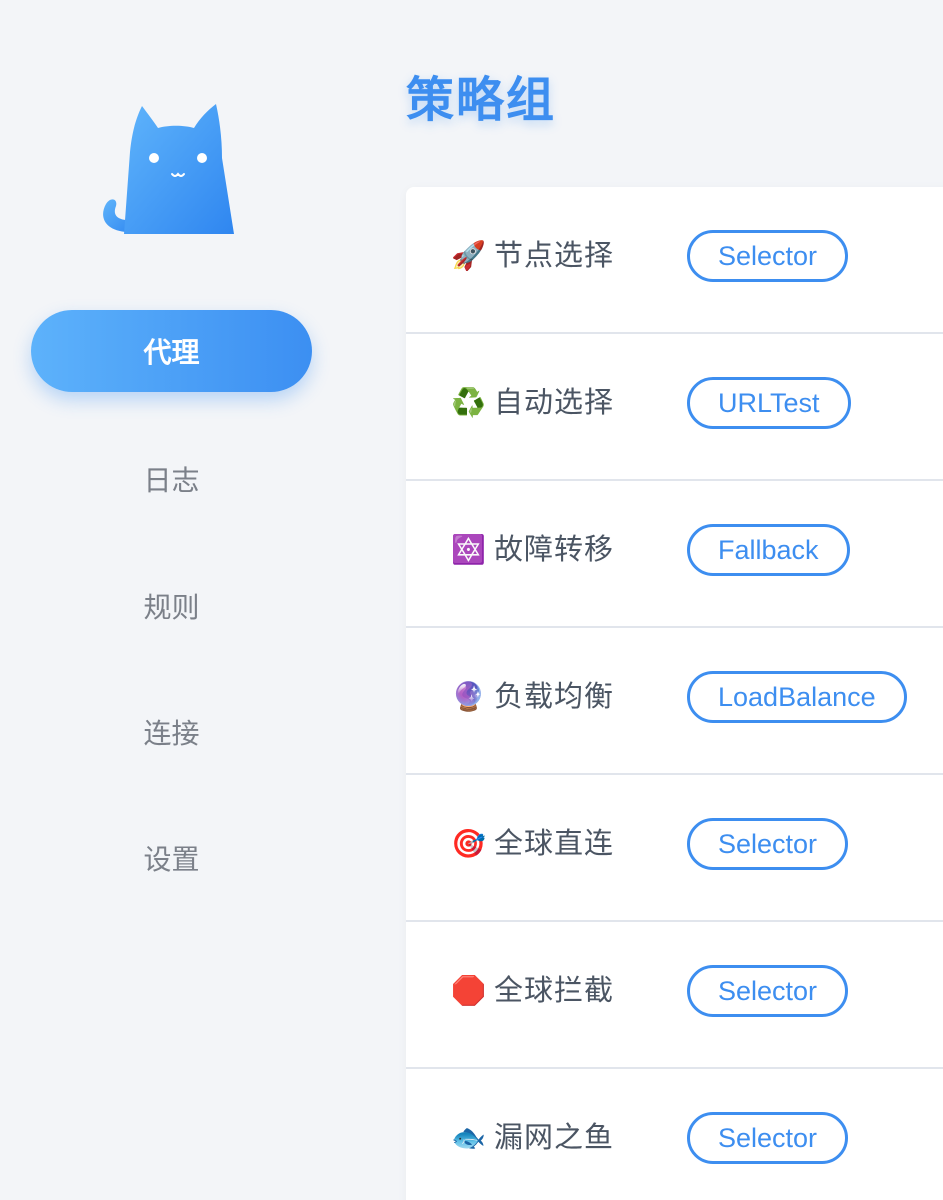 The image size is (943, 1200). What do you see at coordinates (674, 260) in the screenshot?
I see `proxy-group-row: 🚀 节点选择 Selector` at bounding box center [674, 260].